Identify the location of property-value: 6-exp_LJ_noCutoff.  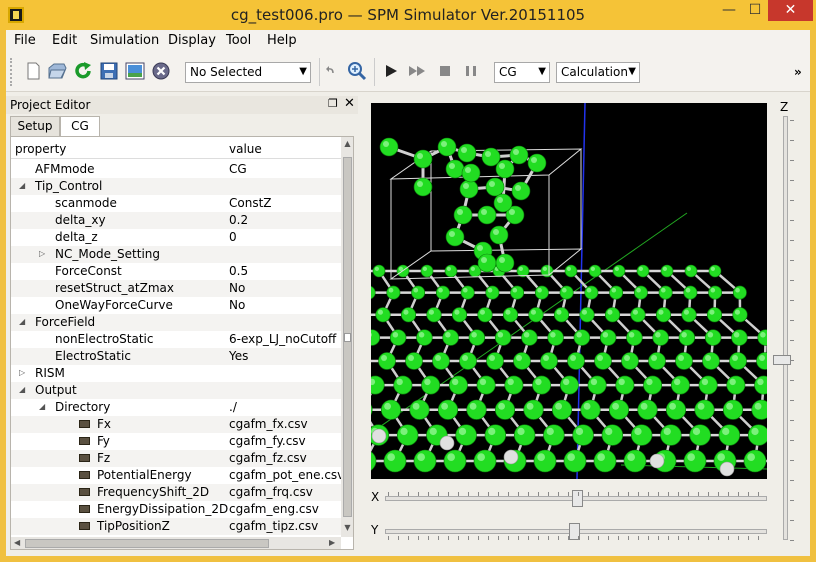
(285, 339).